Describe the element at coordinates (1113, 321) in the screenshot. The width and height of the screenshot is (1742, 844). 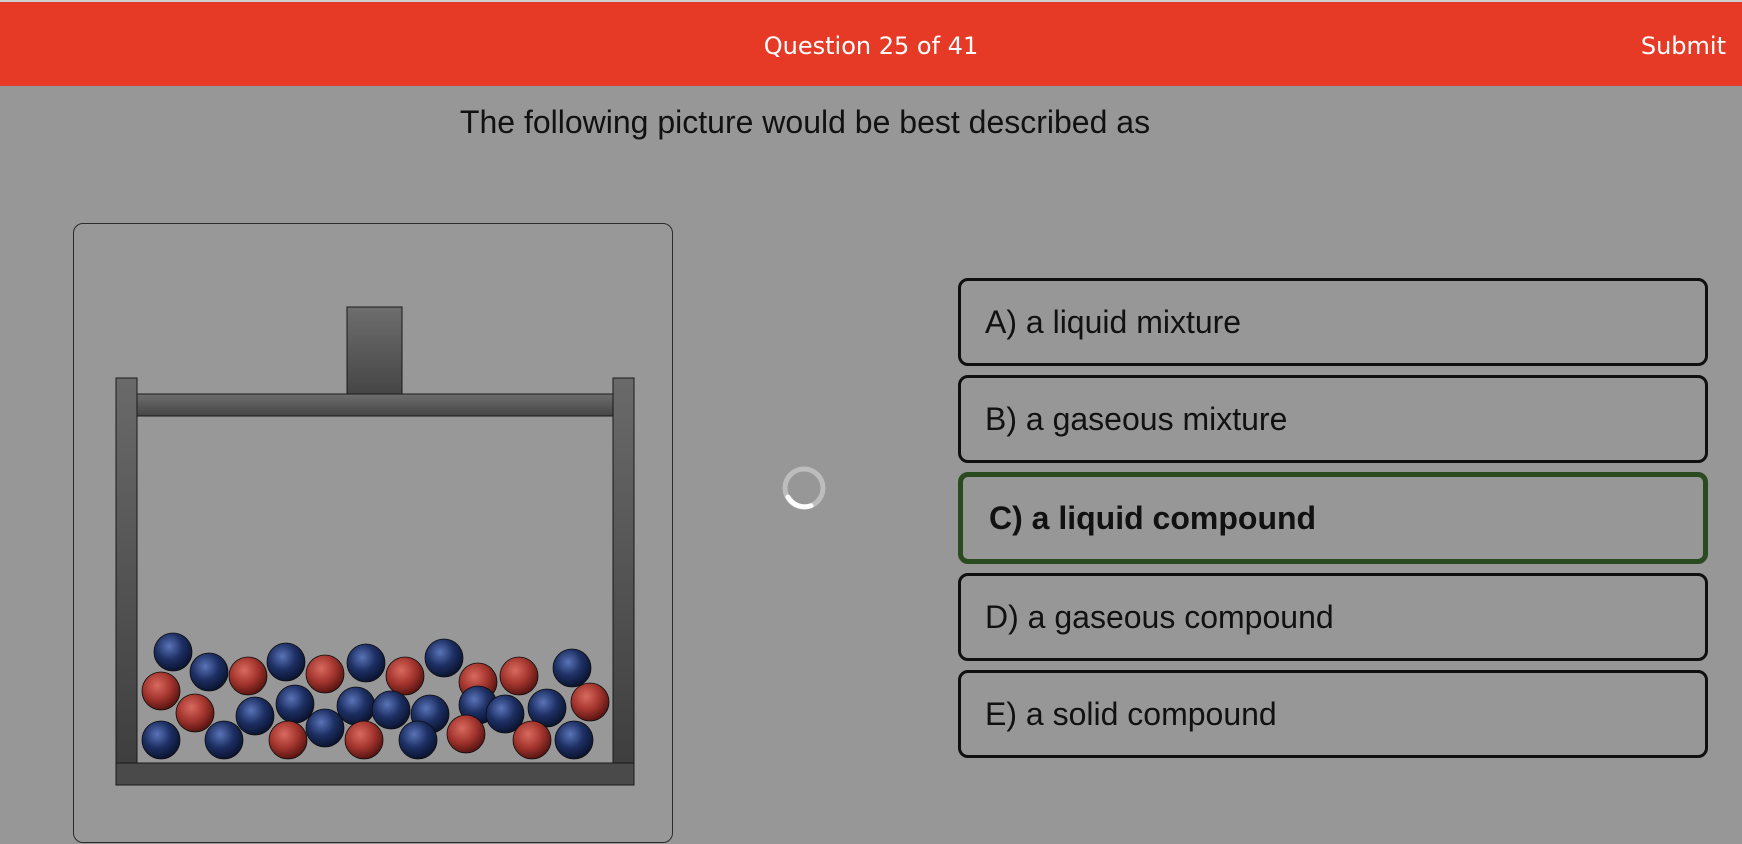
I see `option-a-label: A) a liquid mixture` at that location.